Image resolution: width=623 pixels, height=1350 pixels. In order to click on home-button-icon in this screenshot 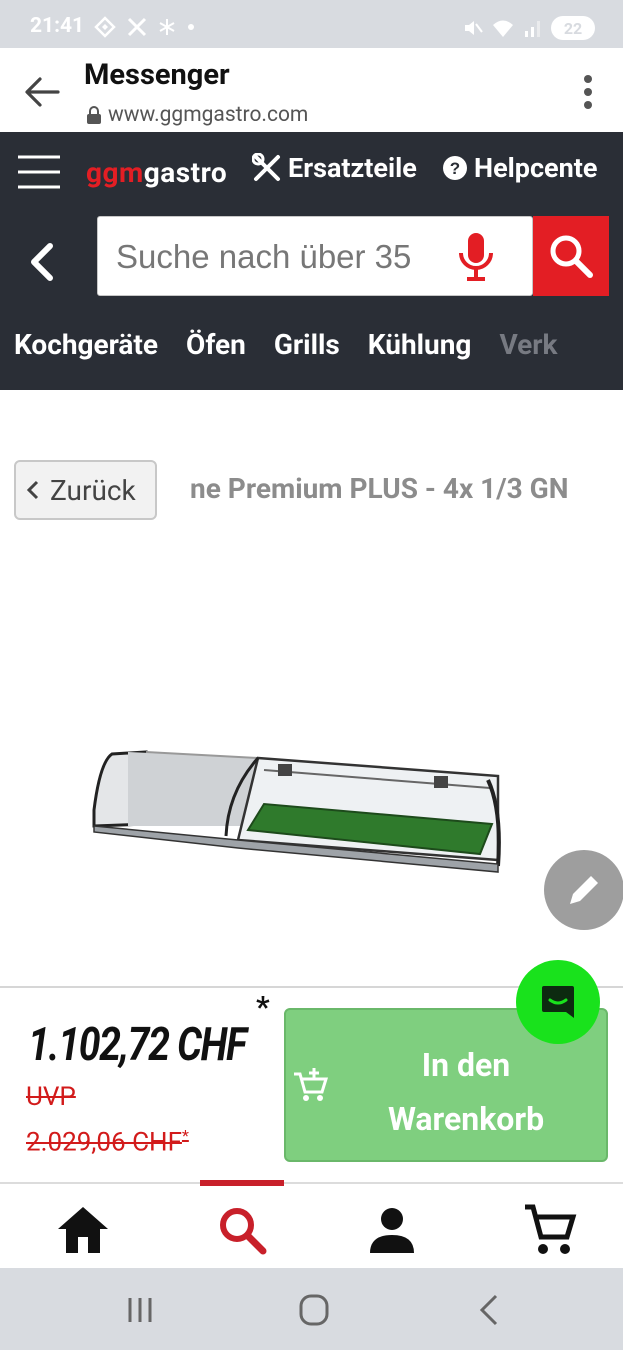, I will do `click(314, 1310)`.